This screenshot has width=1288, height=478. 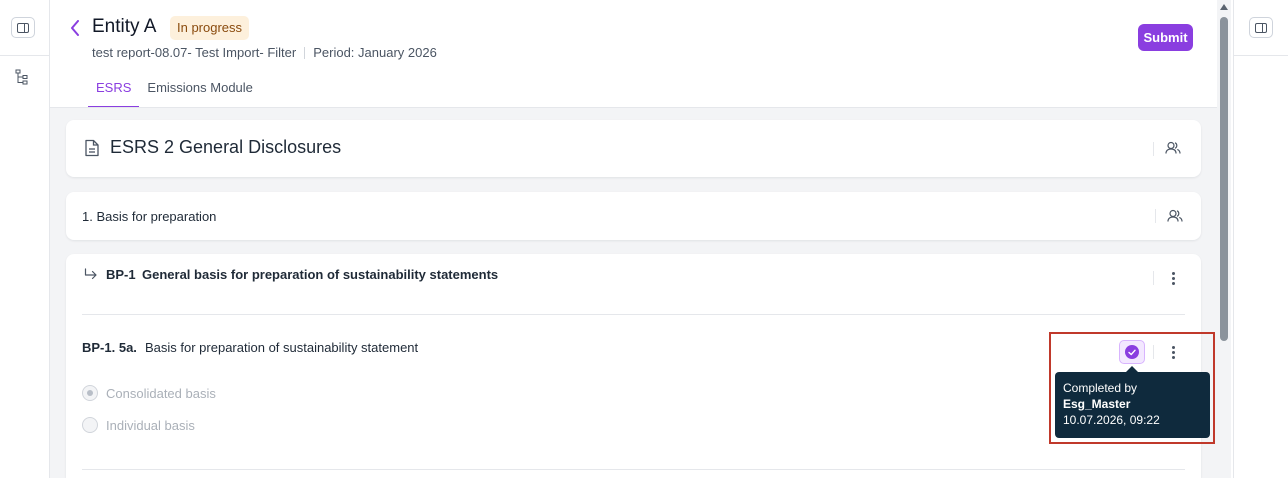 I want to click on section-card: ESRS 2 General Disclosures, so click(x=633, y=148).